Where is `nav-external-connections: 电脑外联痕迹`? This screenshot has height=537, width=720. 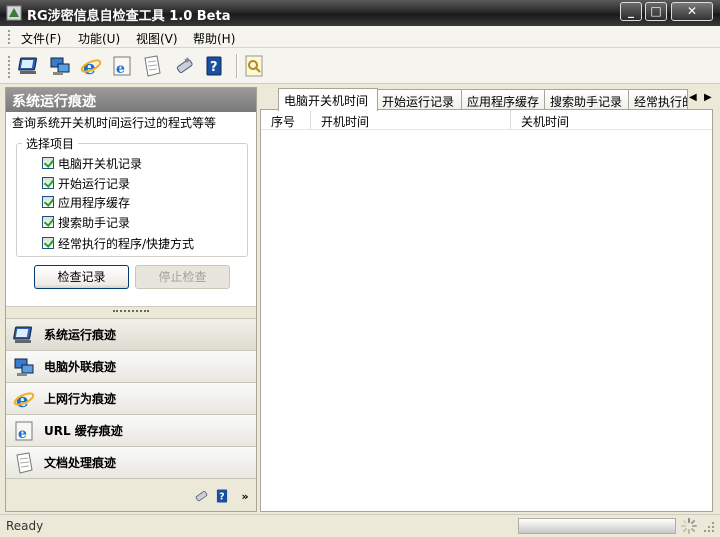 nav-external-connections: 电脑外联痕迹 is located at coordinates (131, 366).